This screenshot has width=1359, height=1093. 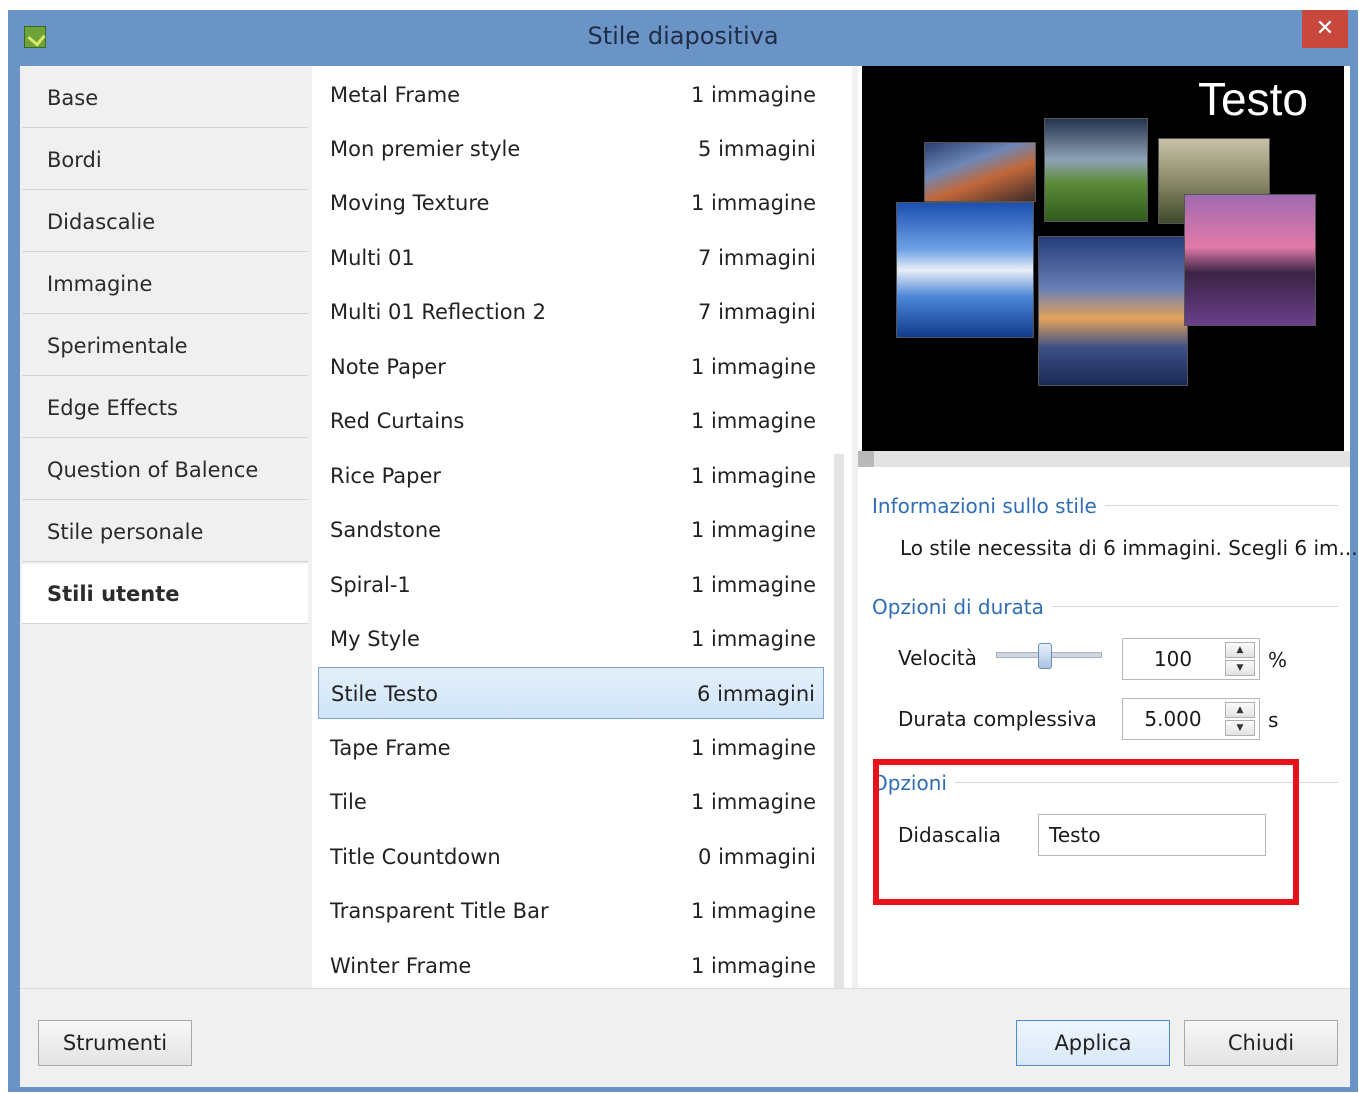 What do you see at coordinates (1240, 719) in the screenshot?
I see `total-duration-spin-buttons: ▲ ▼` at bounding box center [1240, 719].